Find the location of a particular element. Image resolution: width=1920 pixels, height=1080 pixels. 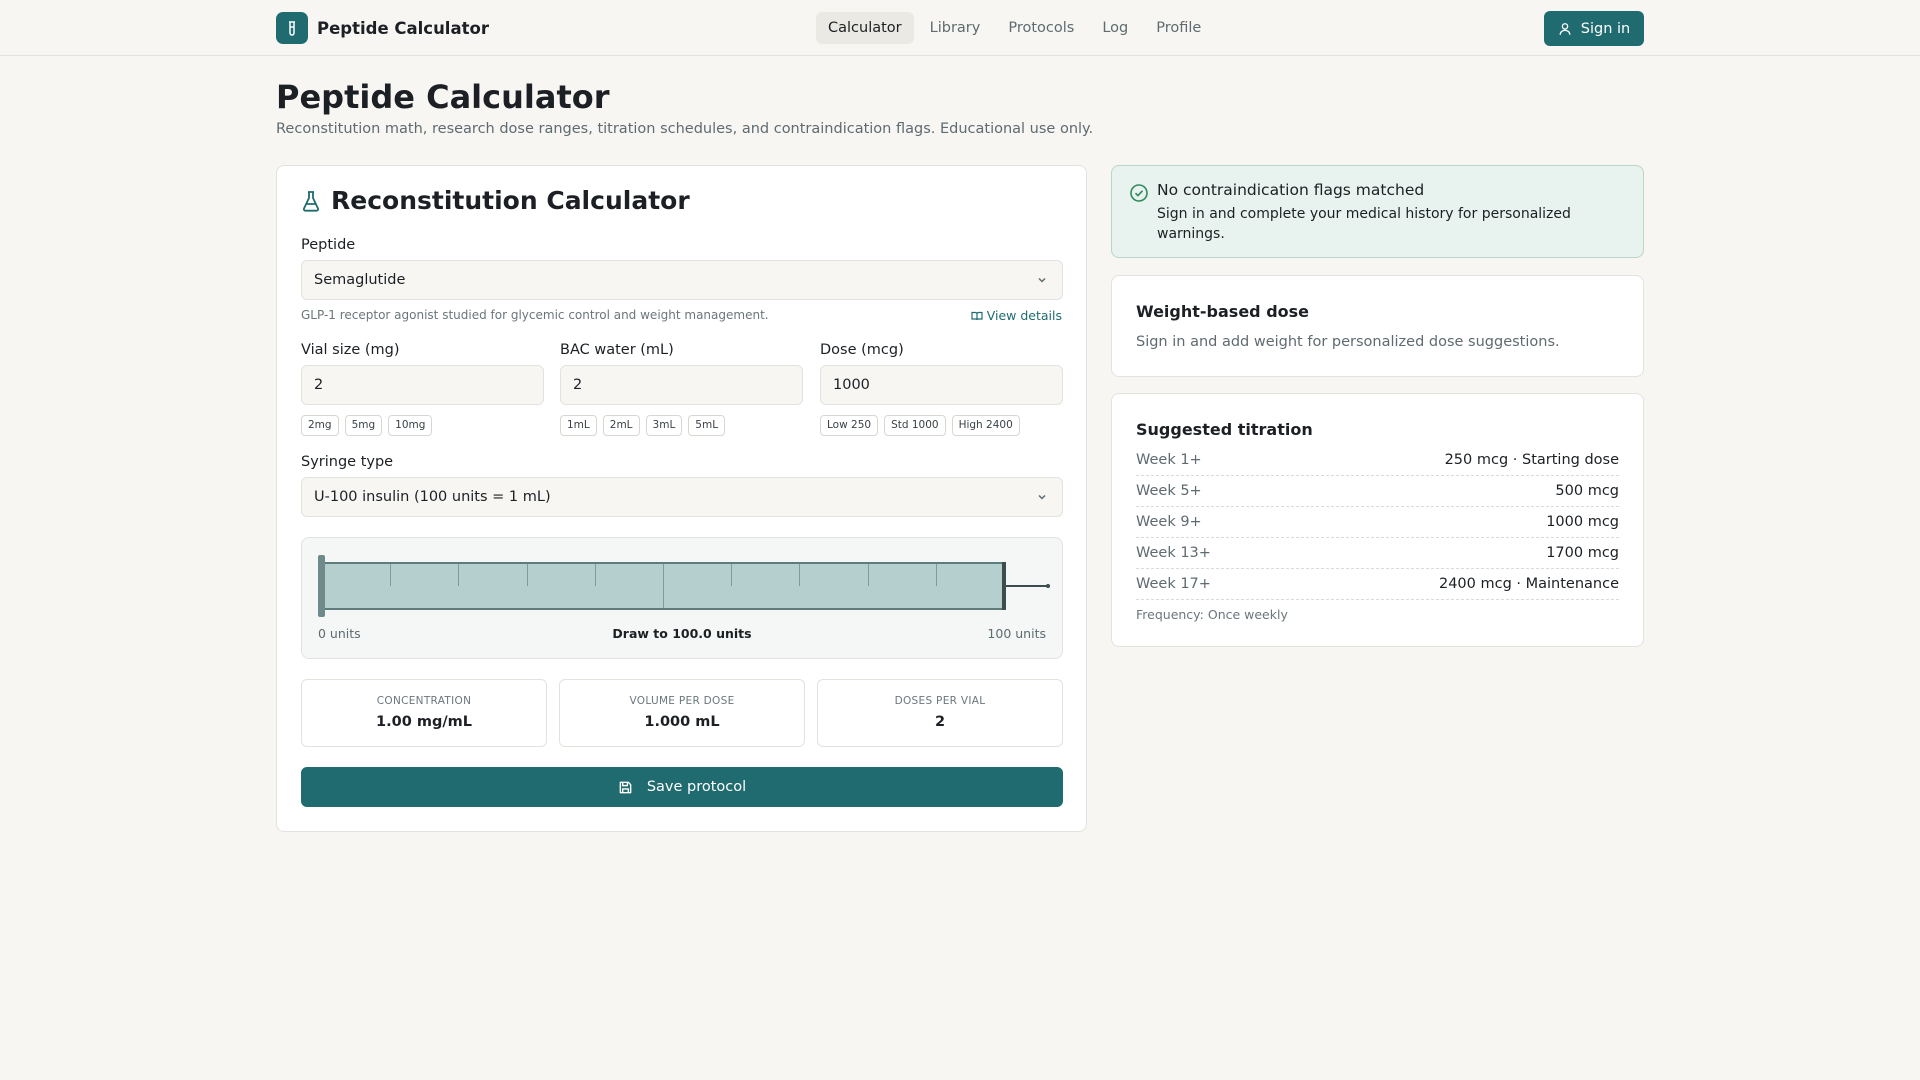

titration-dose: 1700 mcg is located at coordinates (1582, 553).